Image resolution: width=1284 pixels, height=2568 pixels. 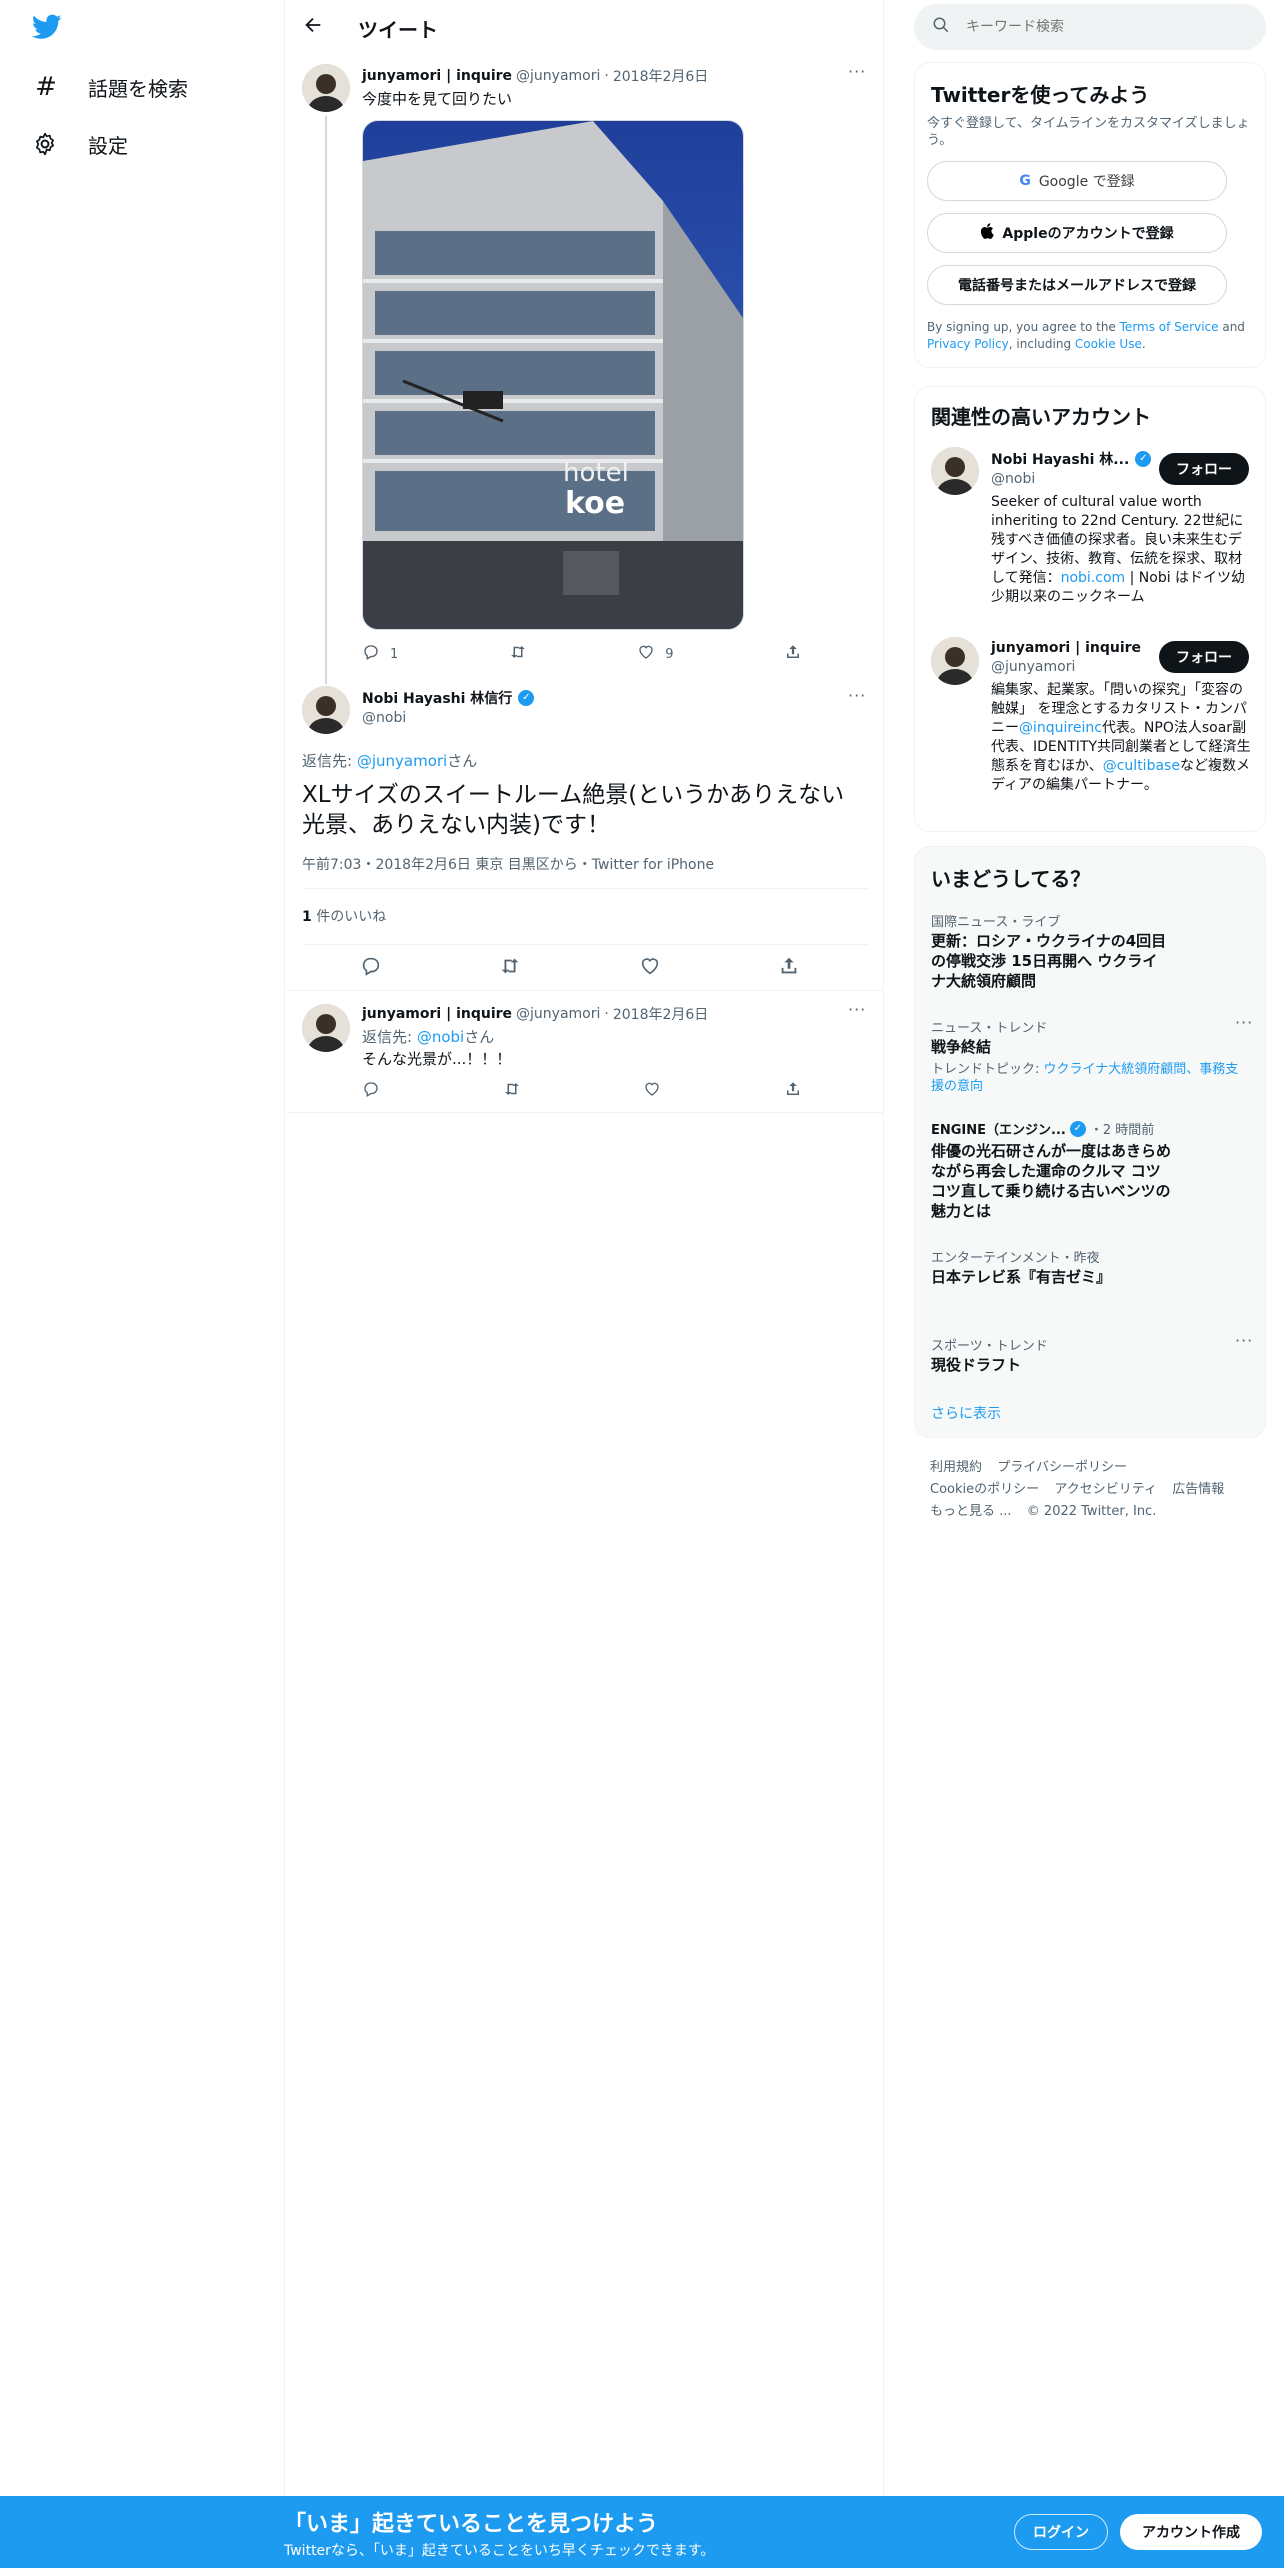 I want to click on trend-title: 日本テレビ系『有吉ゼミ』, so click(x=1021, y=1277).